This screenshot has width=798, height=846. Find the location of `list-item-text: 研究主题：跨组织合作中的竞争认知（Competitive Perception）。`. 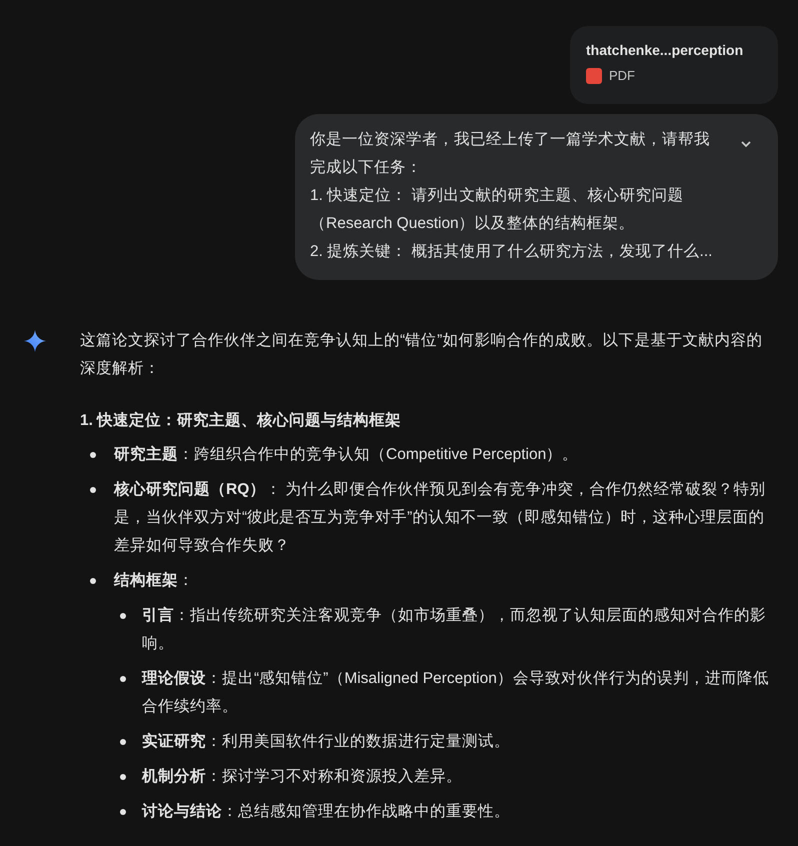

list-item-text: 研究主题：跨组织合作中的竞争认知（Competitive Perception）。 is located at coordinates (346, 454).